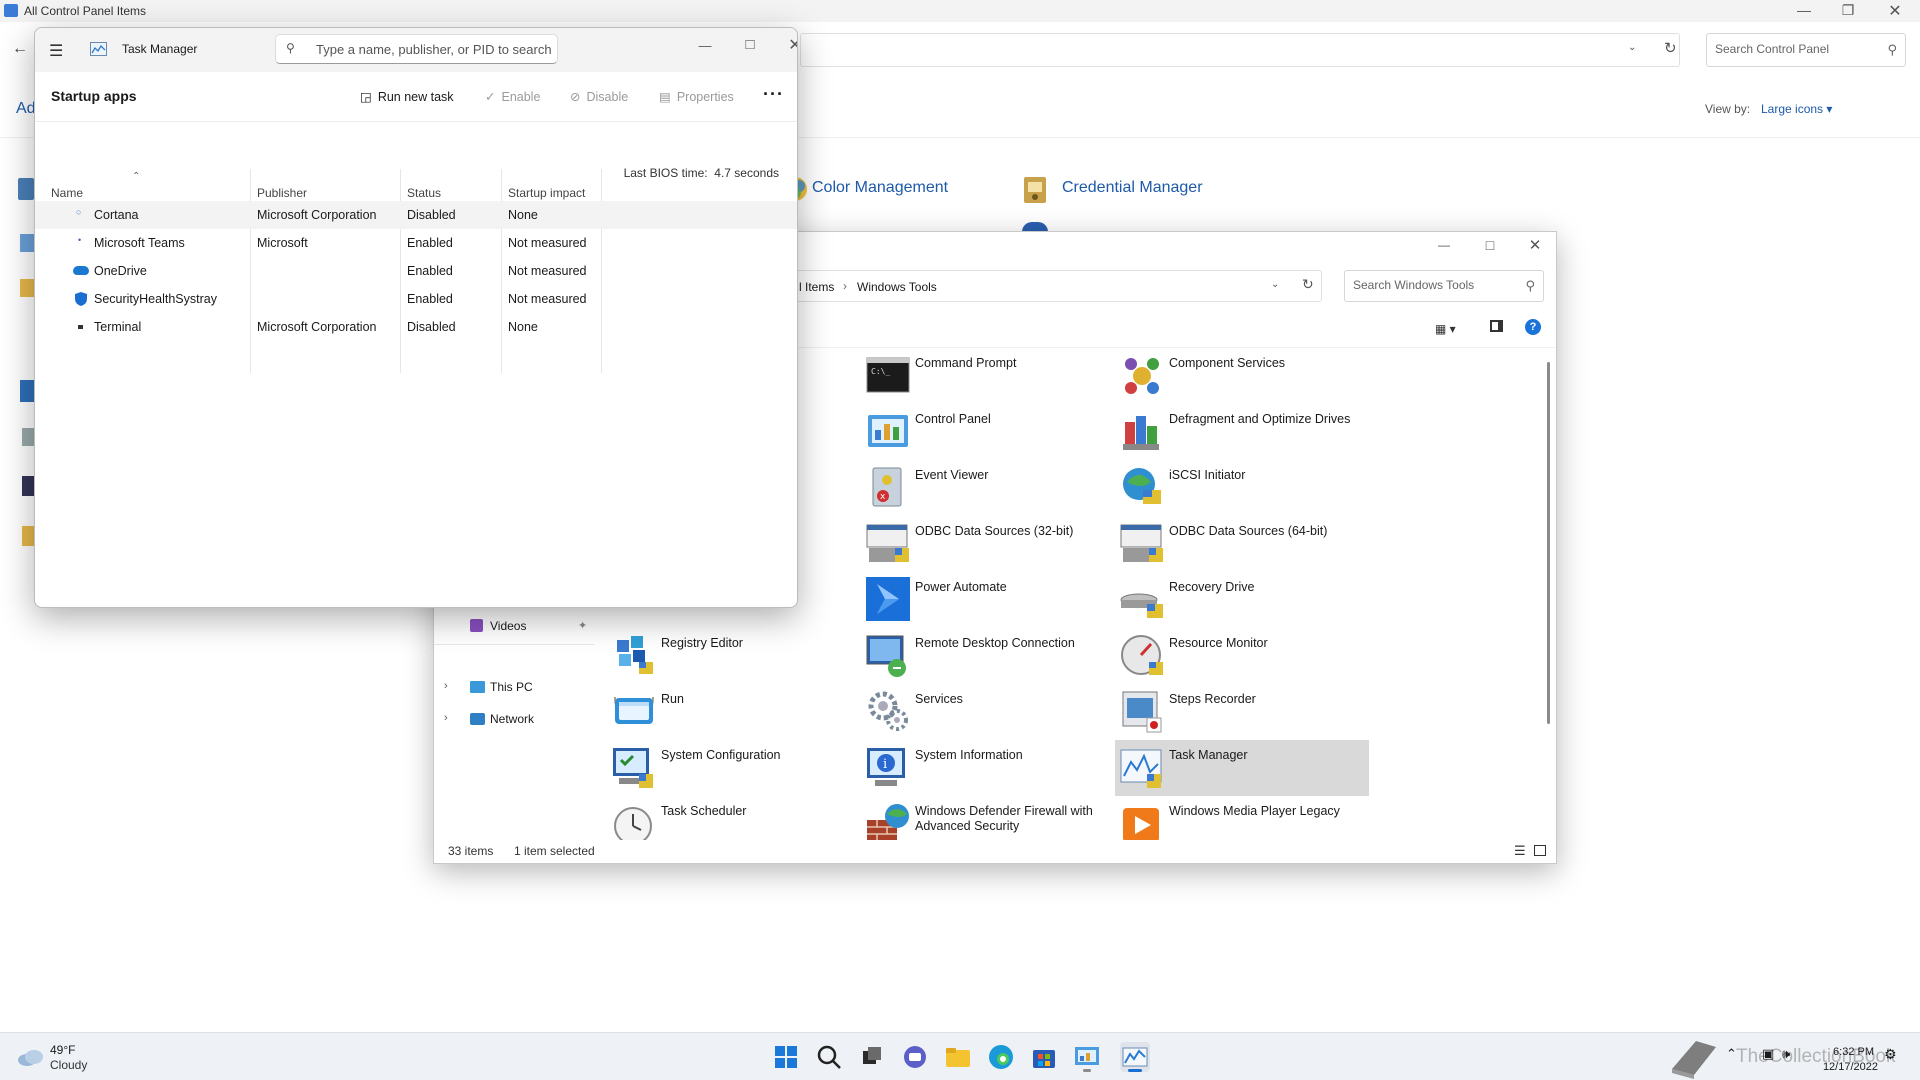 This screenshot has height=1080, width=1920. What do you see at coordinates (702, 643) in the screenshot?
I see `tool-label: Registry Editor` at bounding box center [702, 643].